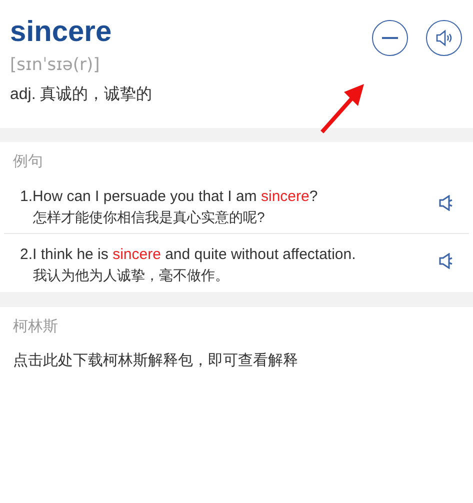 The width and height of the screenshot is (473, 503). What do you see at coordinates (149, 217) in the screenshot?
I see `example-translation: 怎样才能使你相信我是真心实意的呢?` at bounding box center [149, 217].